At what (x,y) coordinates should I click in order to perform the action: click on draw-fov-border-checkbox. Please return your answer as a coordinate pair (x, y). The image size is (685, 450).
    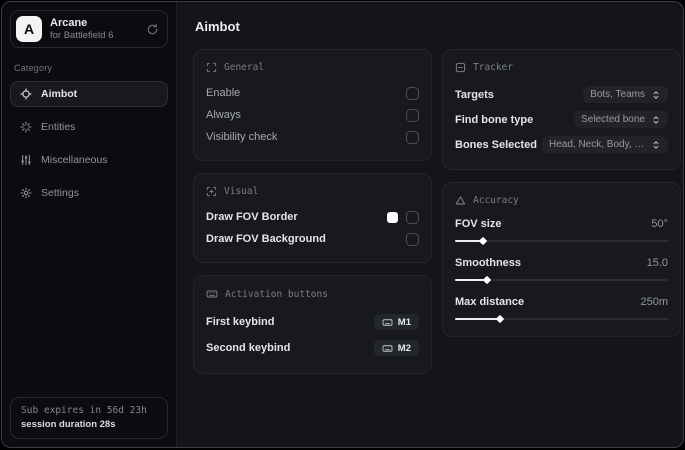
    Looking at the image, I should click on (412, 217).